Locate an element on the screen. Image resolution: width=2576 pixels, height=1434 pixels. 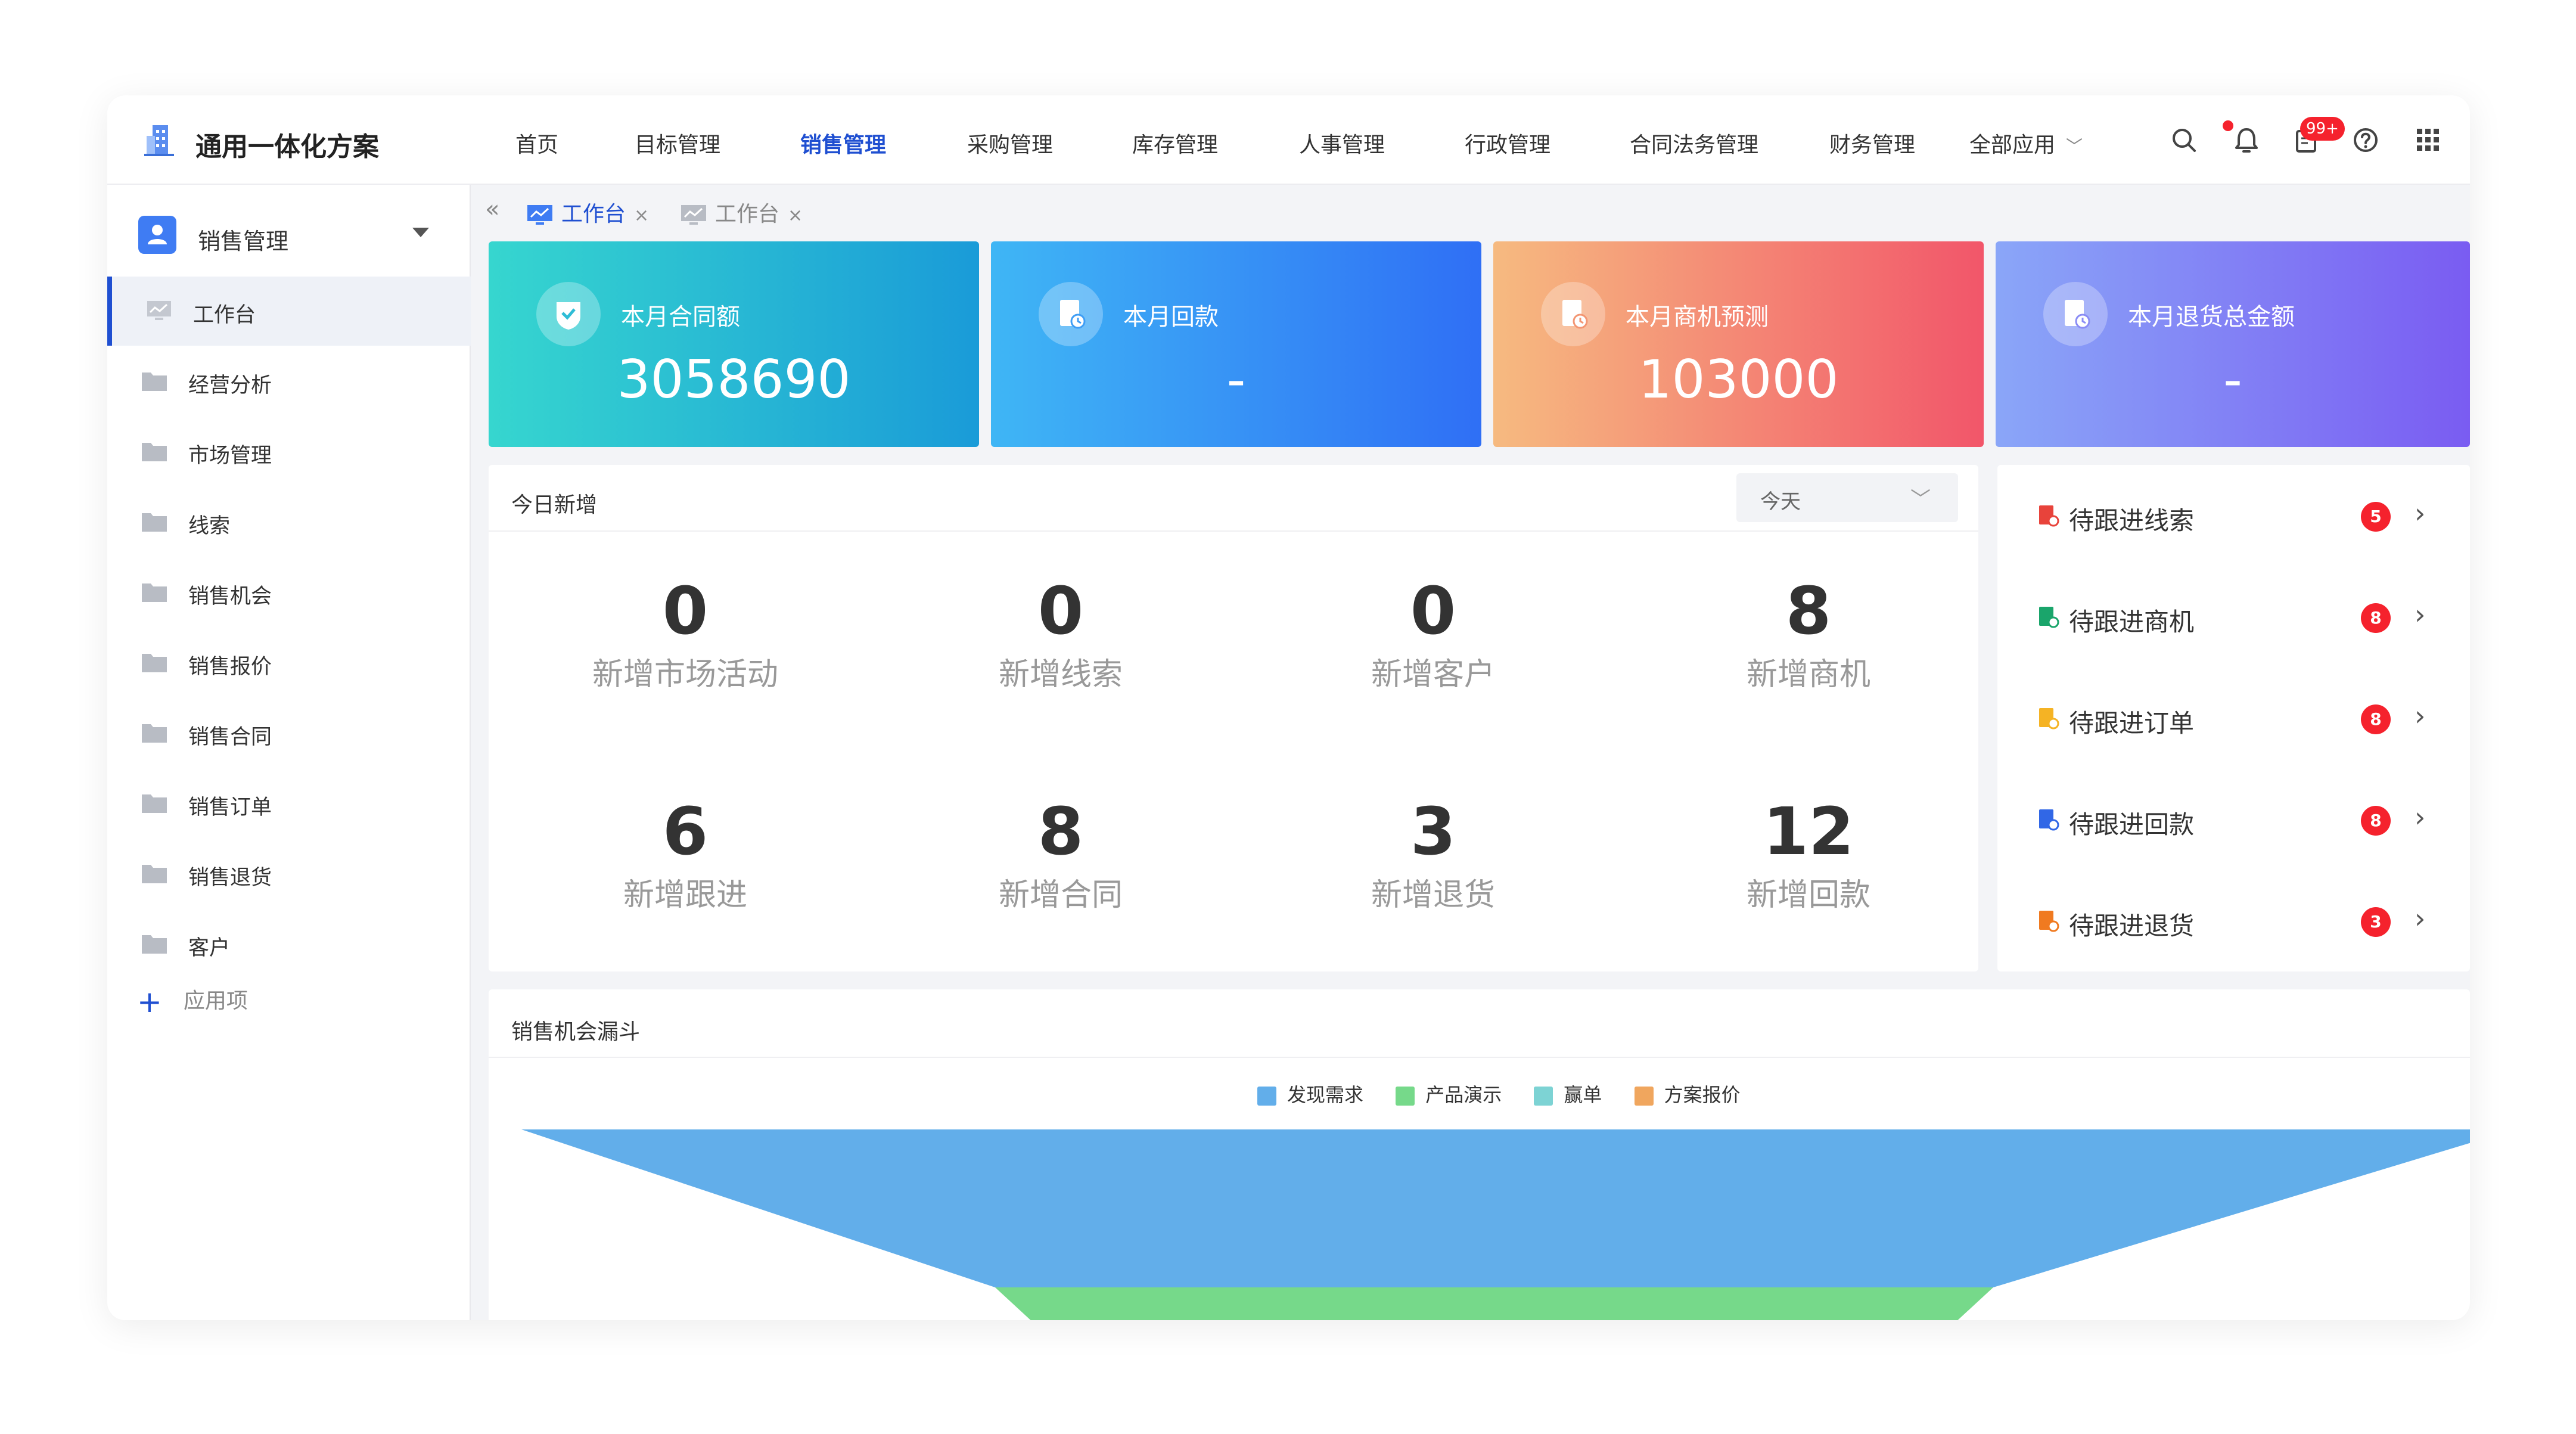
bell-icon is located at coordinates (2246, 140).